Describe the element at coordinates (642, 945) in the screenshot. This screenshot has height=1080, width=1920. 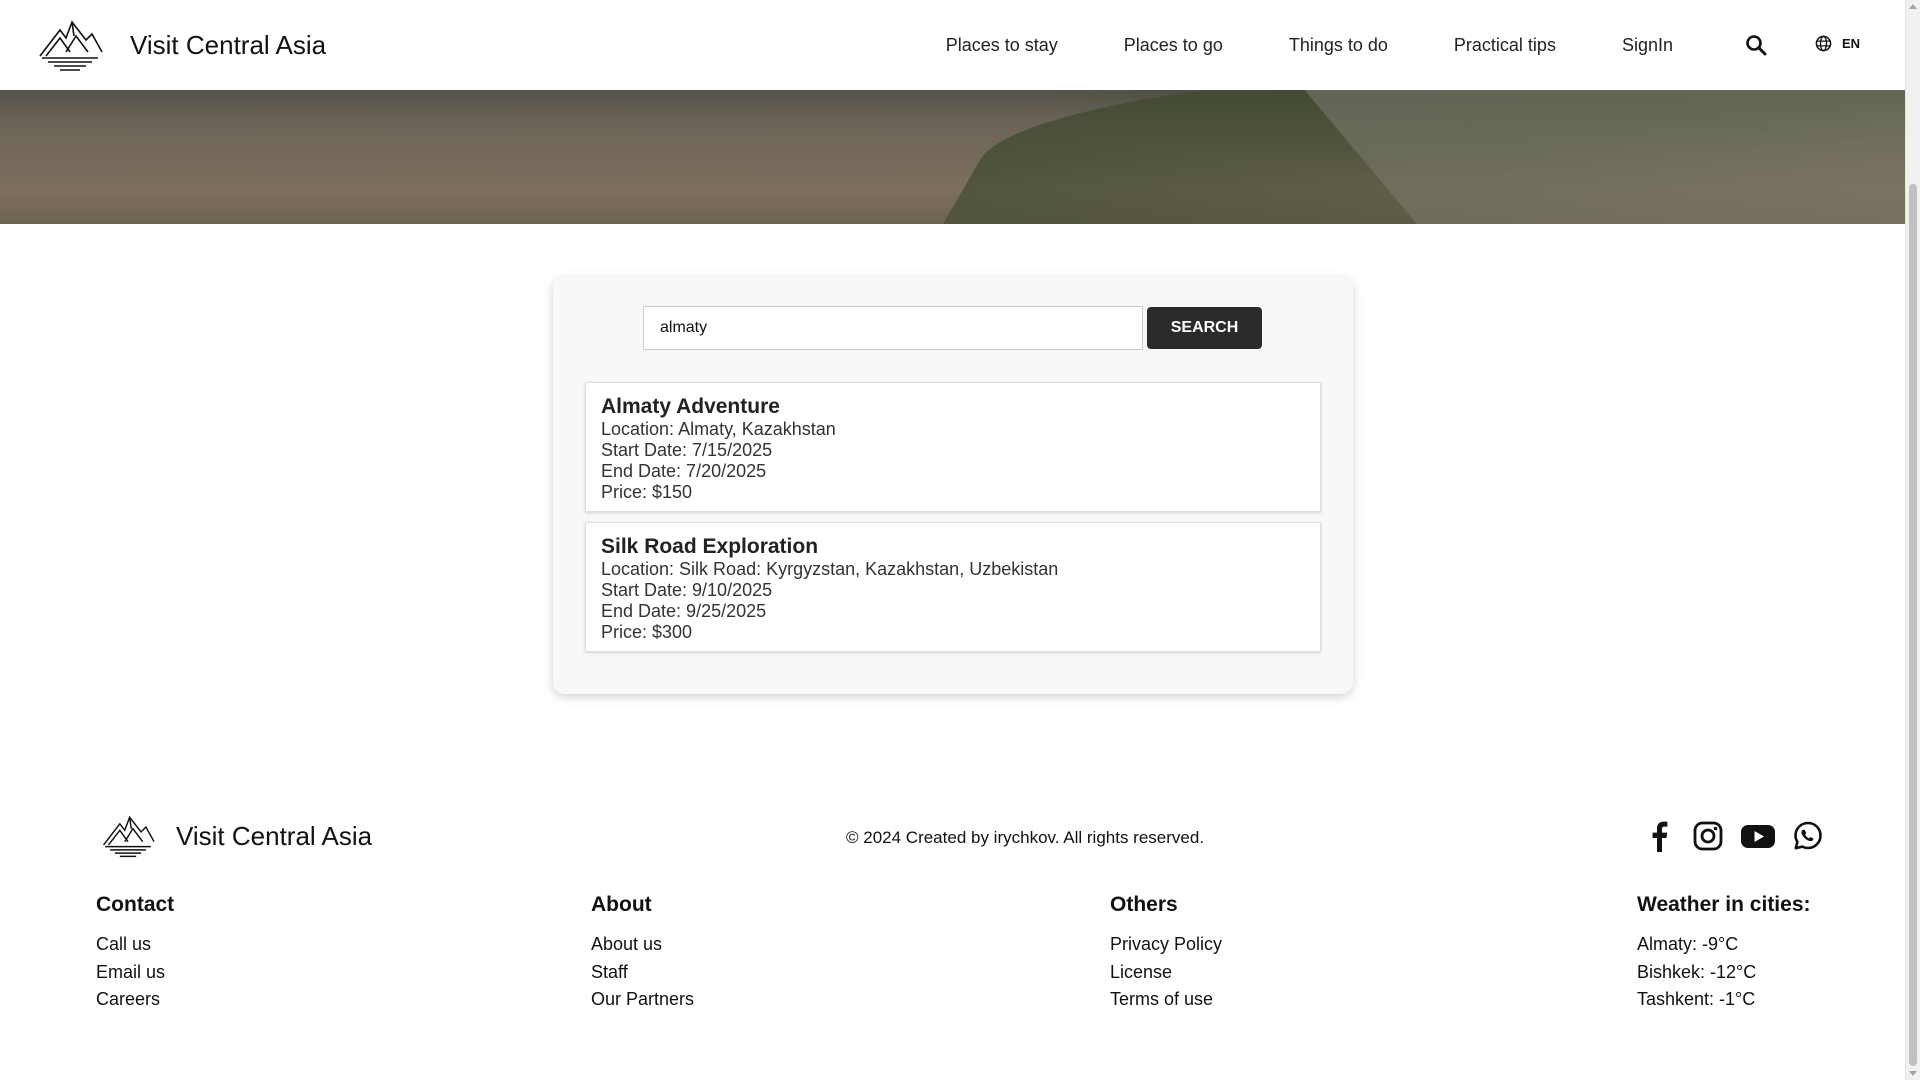
I see `footer-link-about-us: About us` at that location.